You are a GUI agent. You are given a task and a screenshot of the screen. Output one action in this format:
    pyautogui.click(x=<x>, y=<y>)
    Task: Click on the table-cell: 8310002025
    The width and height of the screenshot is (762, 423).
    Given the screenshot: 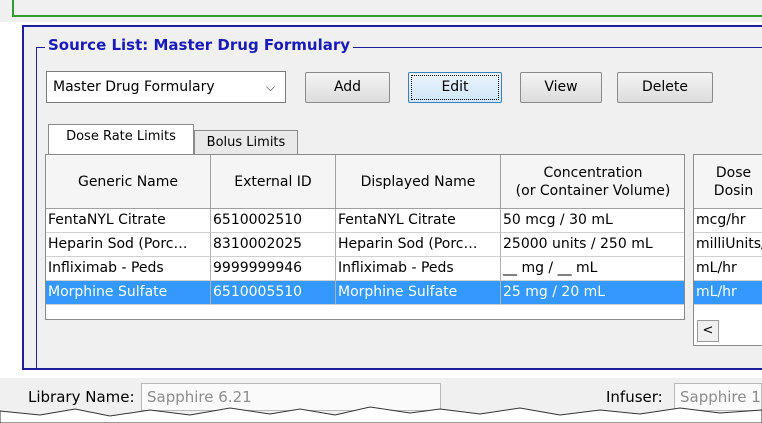 What is the action you would take?
    pyautogui.click(x=273, y=245)
    